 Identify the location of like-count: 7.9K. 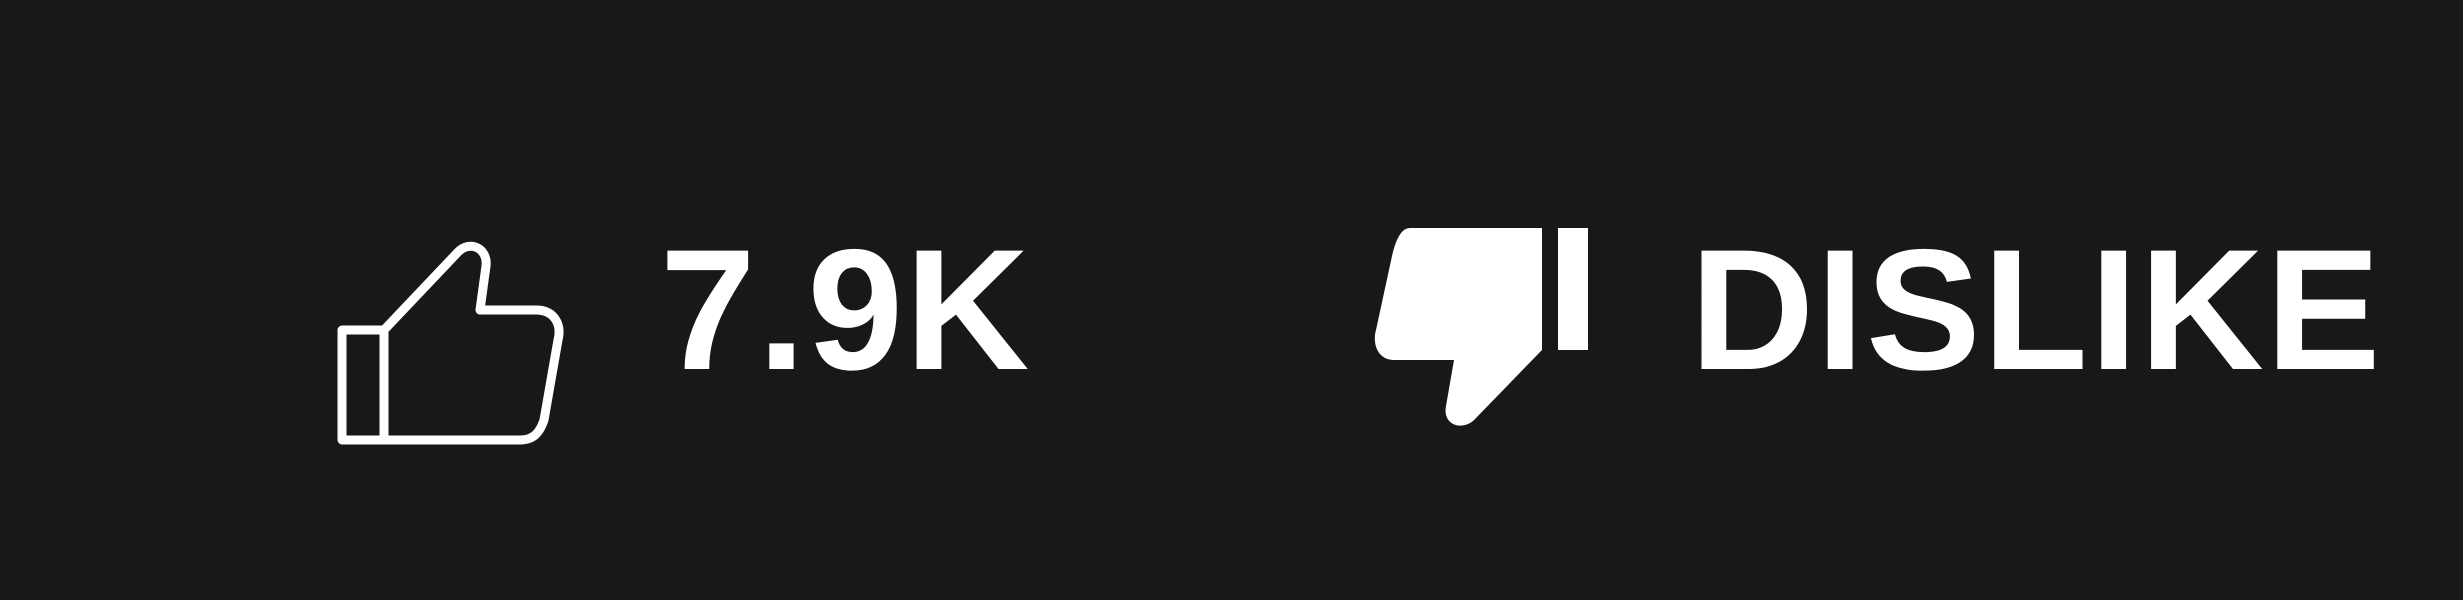
(846, 310).